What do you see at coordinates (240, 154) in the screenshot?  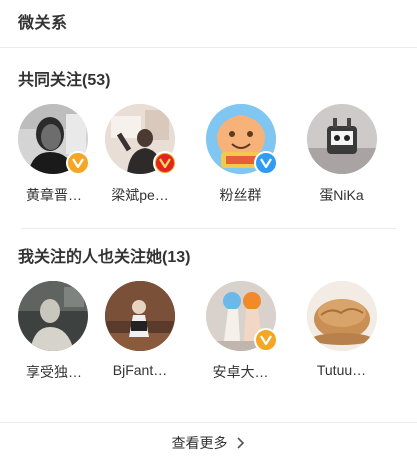 I see `user-item: 粉丝群` at bounding box center [240, 154].